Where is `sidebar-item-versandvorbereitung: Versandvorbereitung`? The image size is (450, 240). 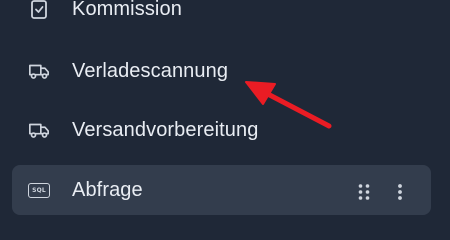 sidebar-item-versandvorbereitung: Versandvorbereitung is located at coordinates (225, 130).